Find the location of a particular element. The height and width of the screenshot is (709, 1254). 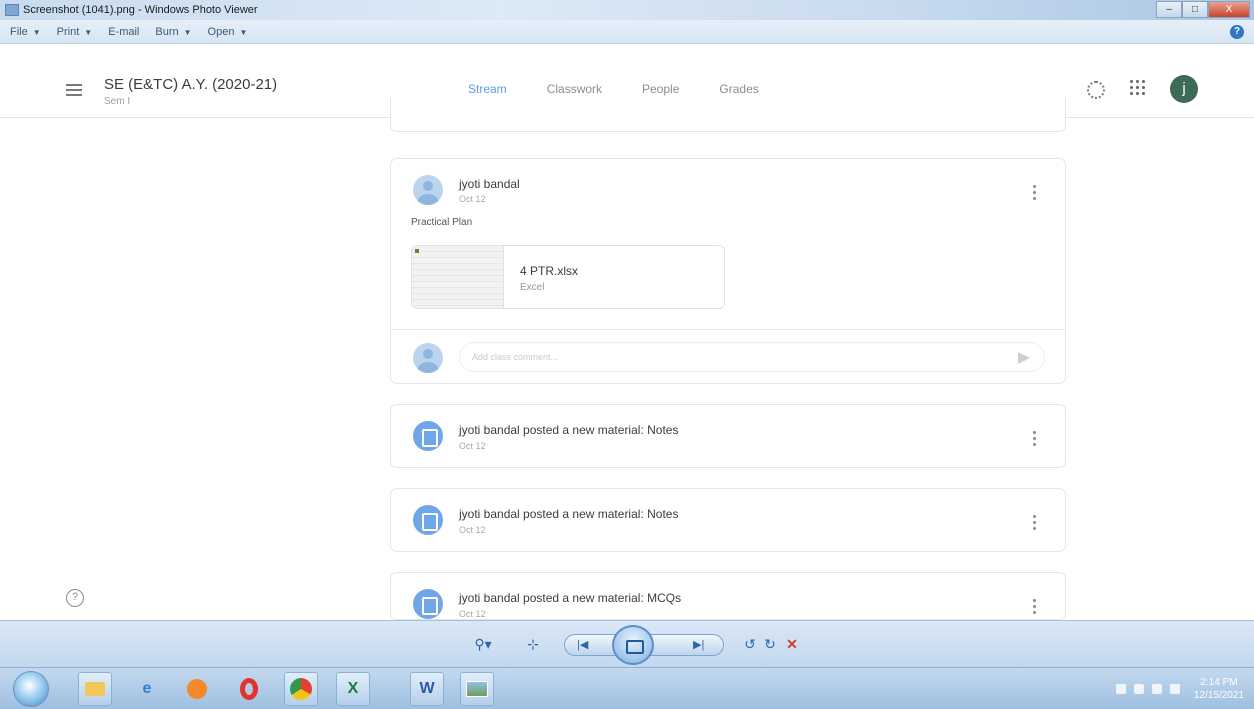

menubar: File ▼ Print ▼ E-mail Burn ▼ Open ▼ ? is located at coordinates (627, 32).